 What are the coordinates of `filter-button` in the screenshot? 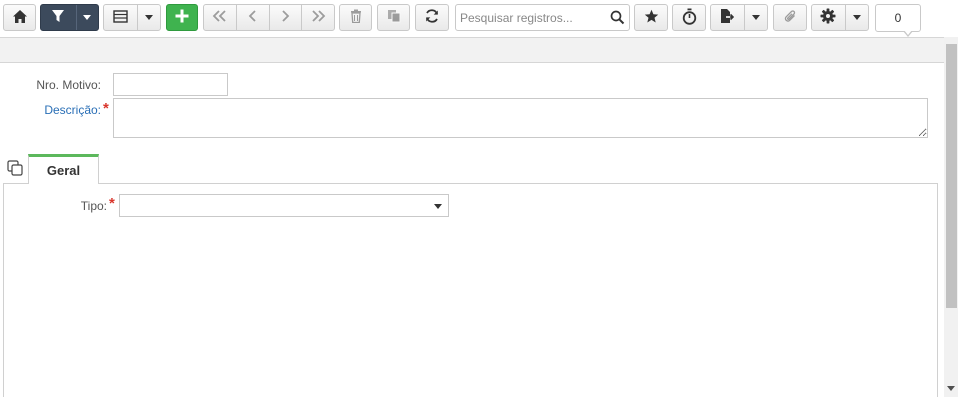 It's located at (69, 17).